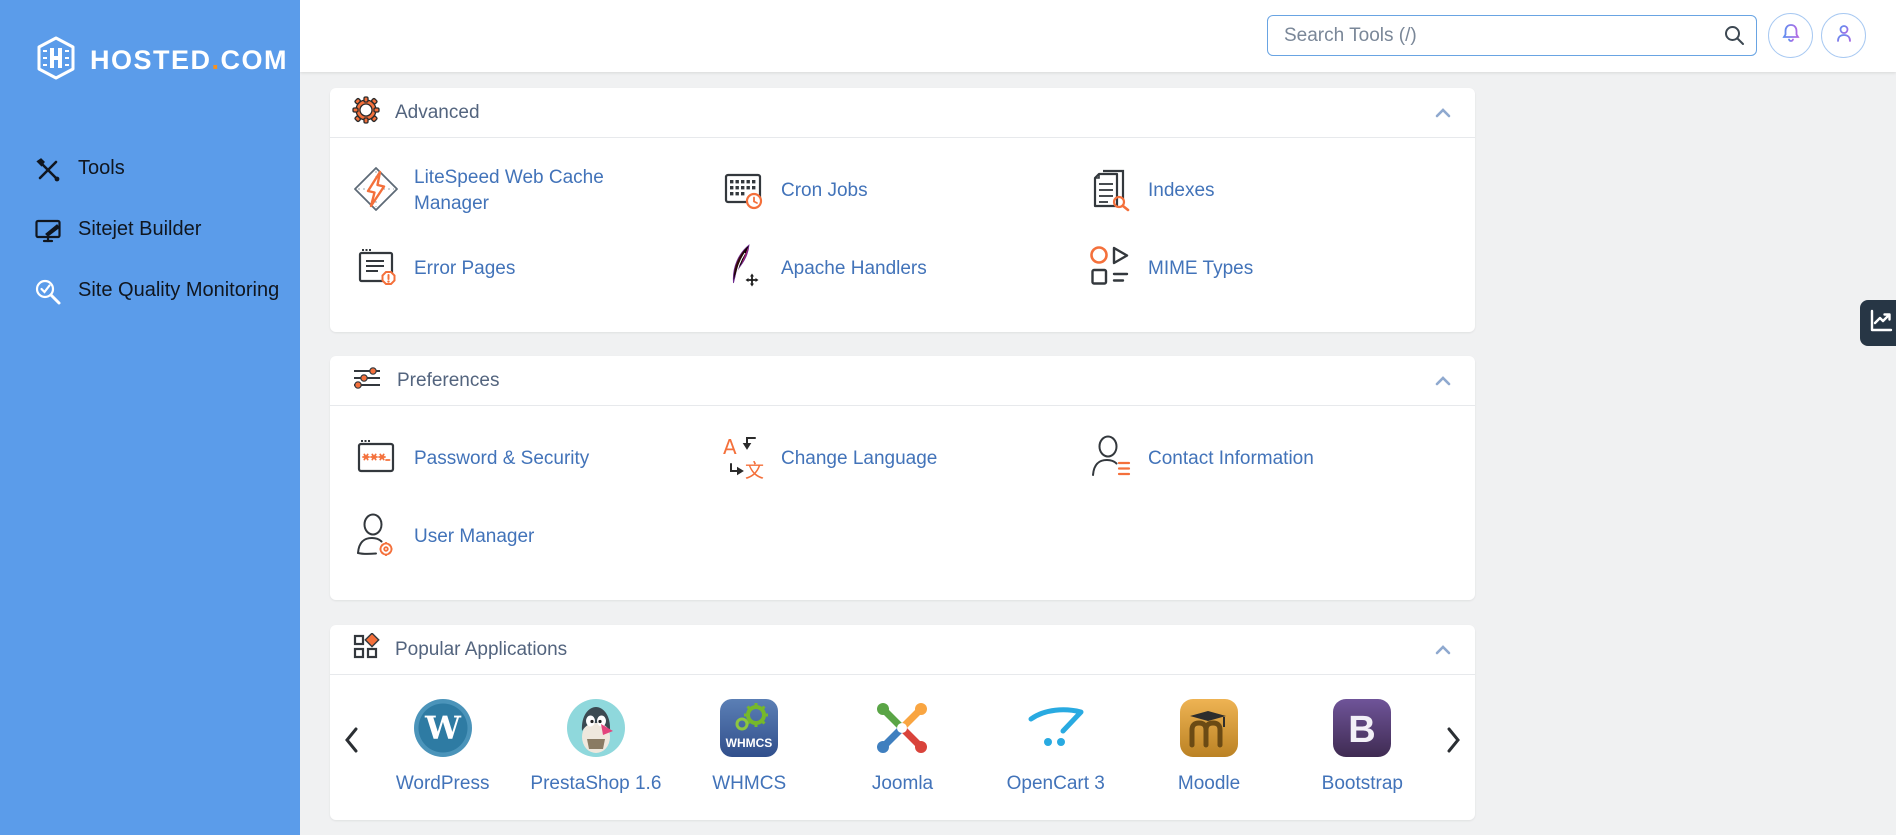 Image resolution: width=1896 pixels, height=835 pixels. I want to click on tool-label: Indexes, so click(1181, 191).